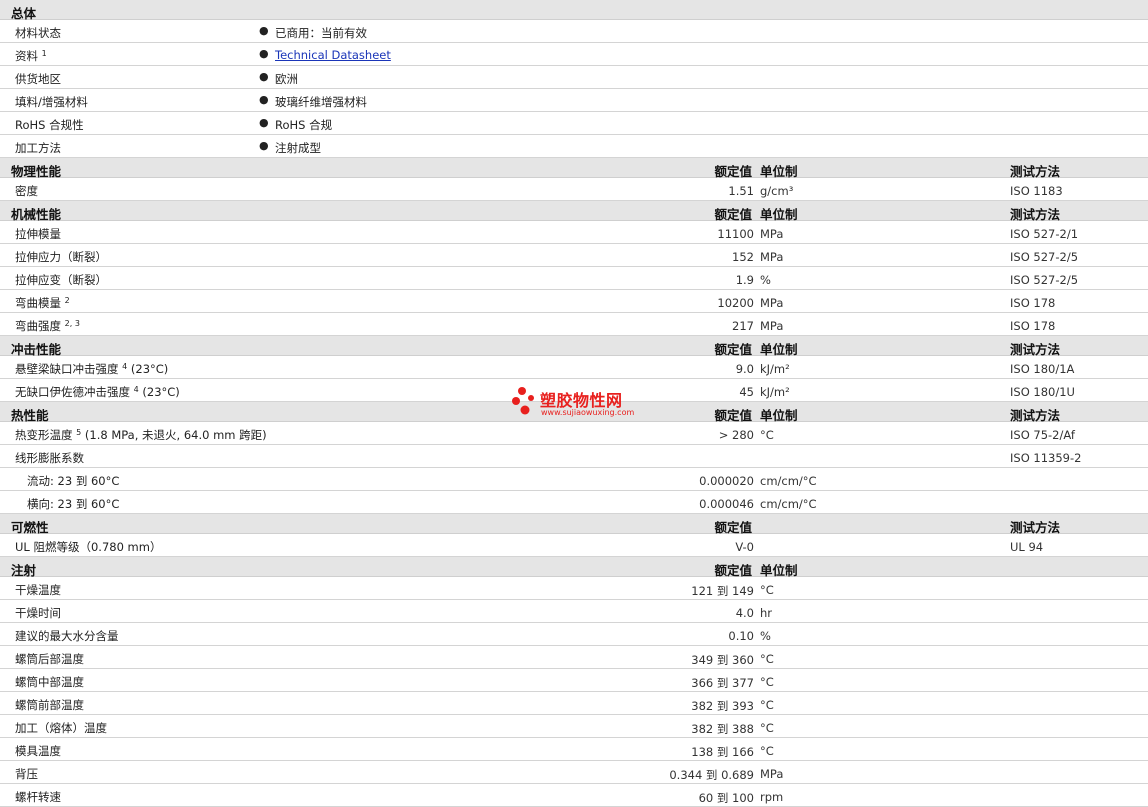  What do you see at coordinates (38, 148) in the screenshot?
I see `property-label-text: 加工方法` at bounding box center [38, 148].